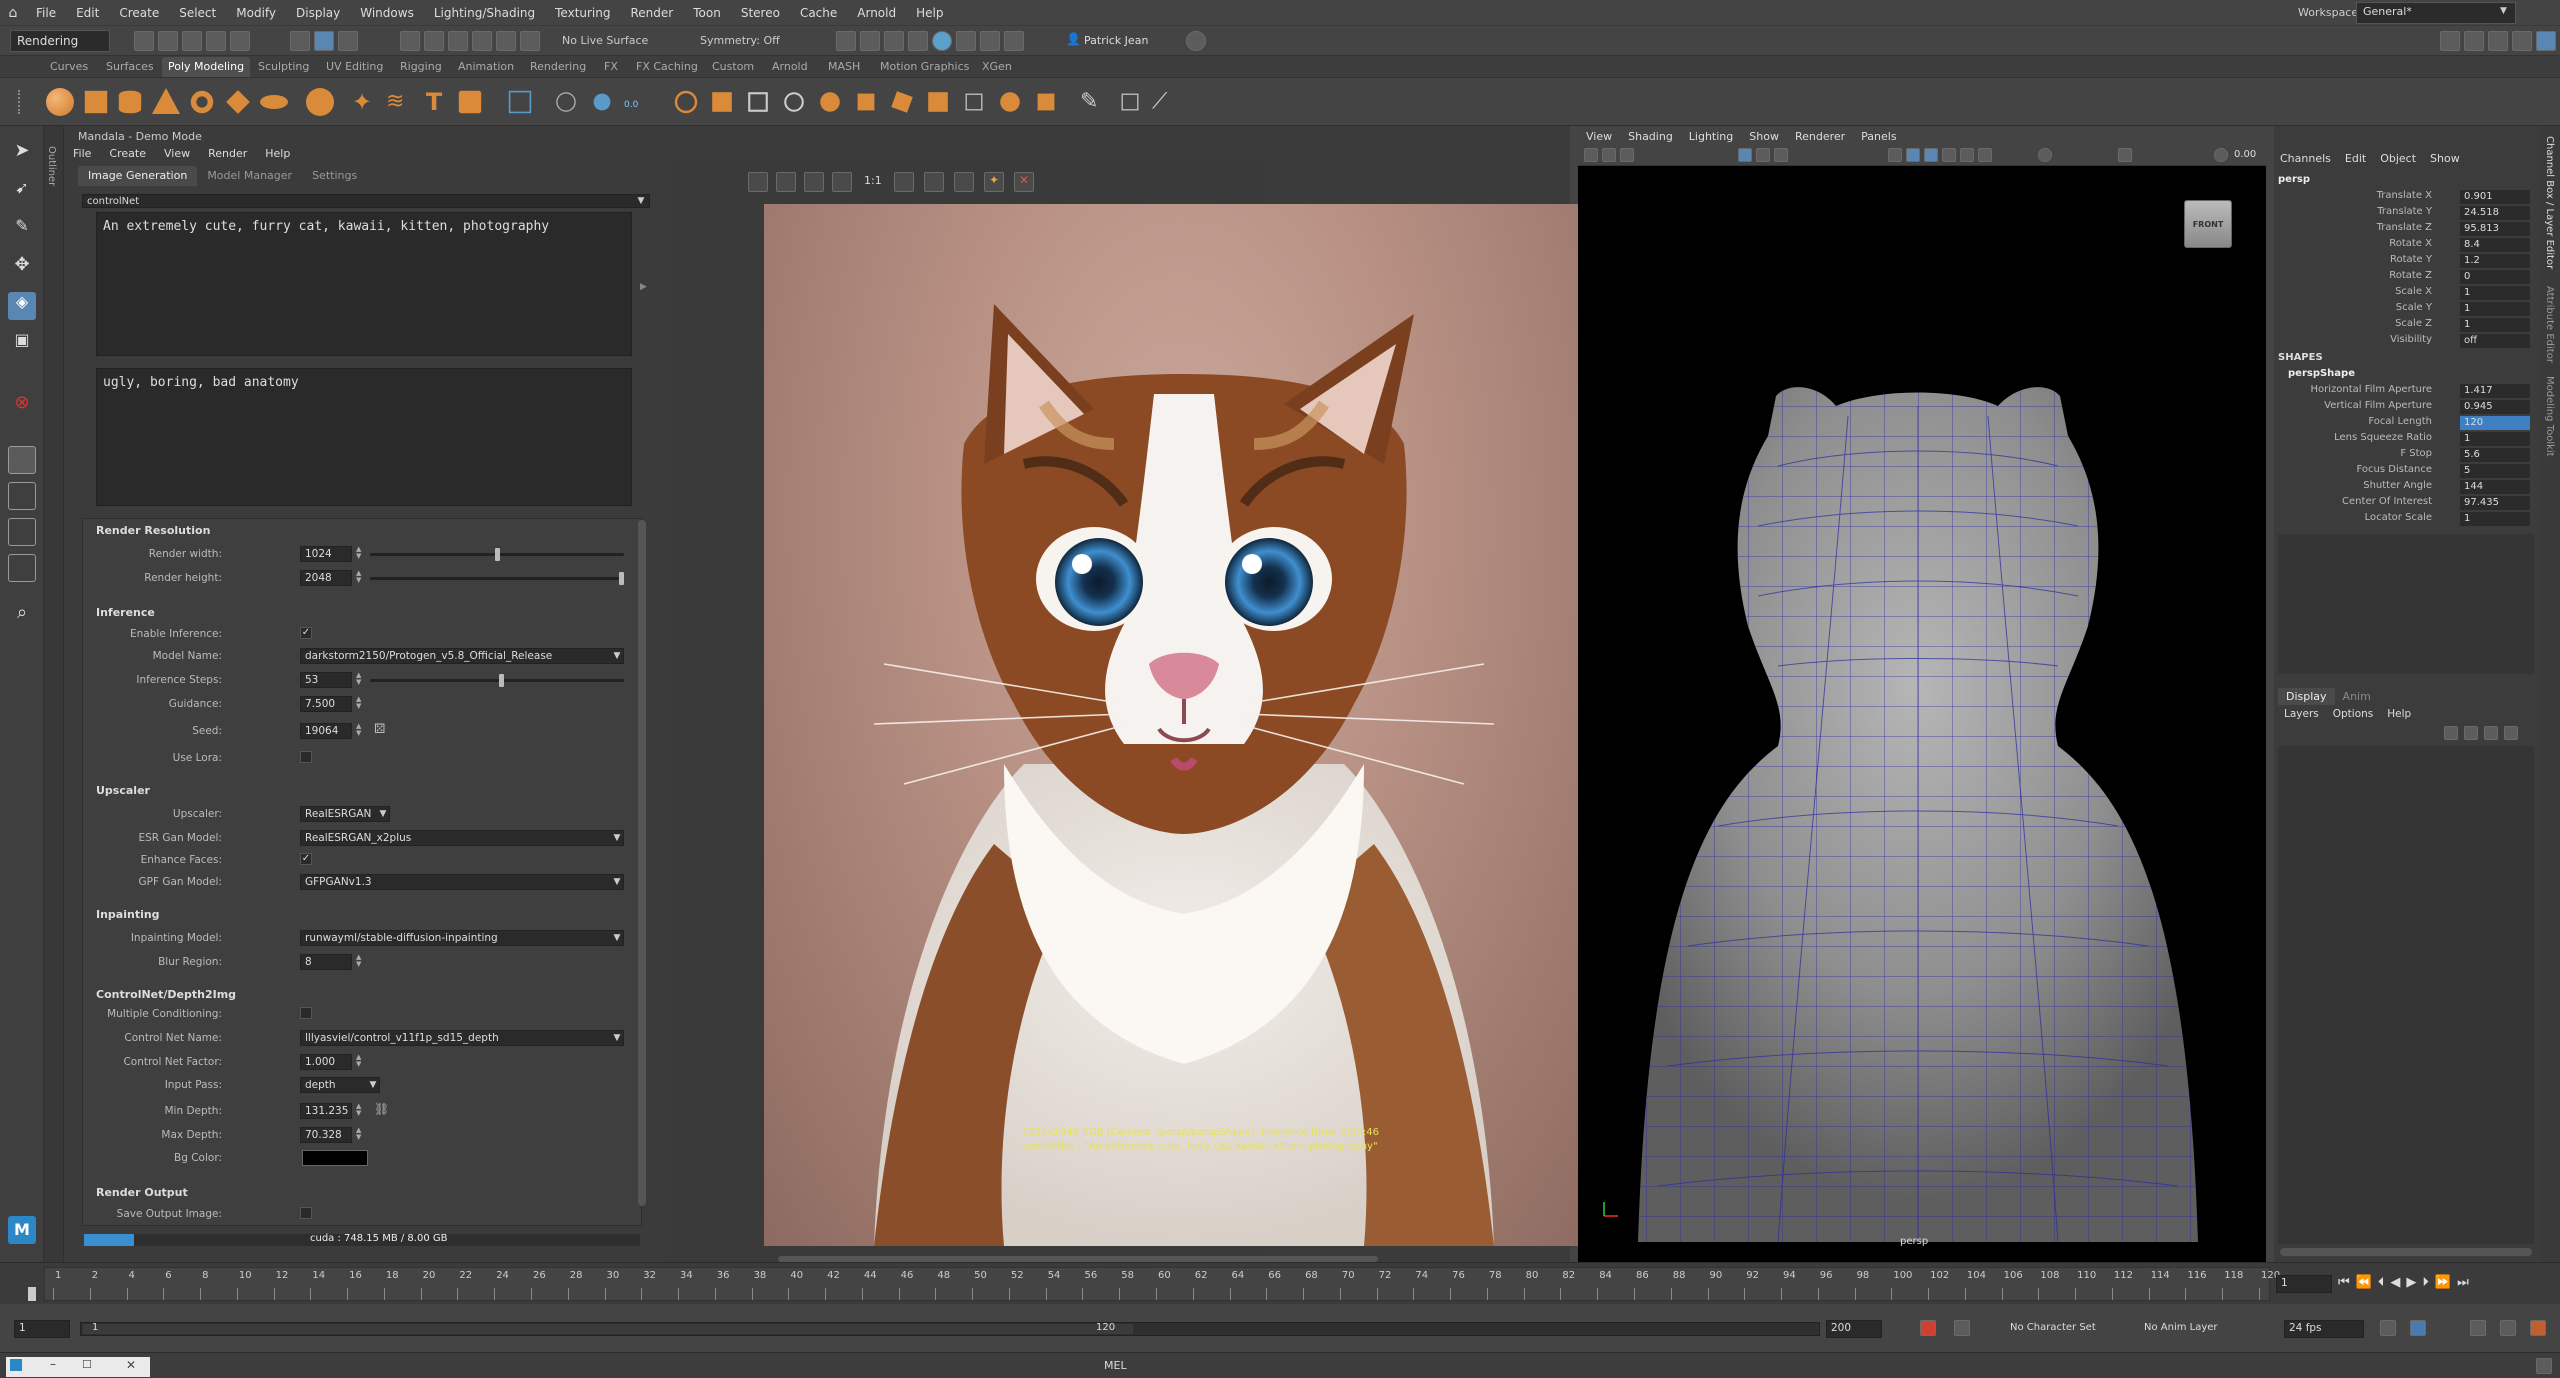 This screenshot has height=1378, width=2560. Describe the element at coordinates (46, 13) in the screenshot. I see `menu-file: File` at that location.